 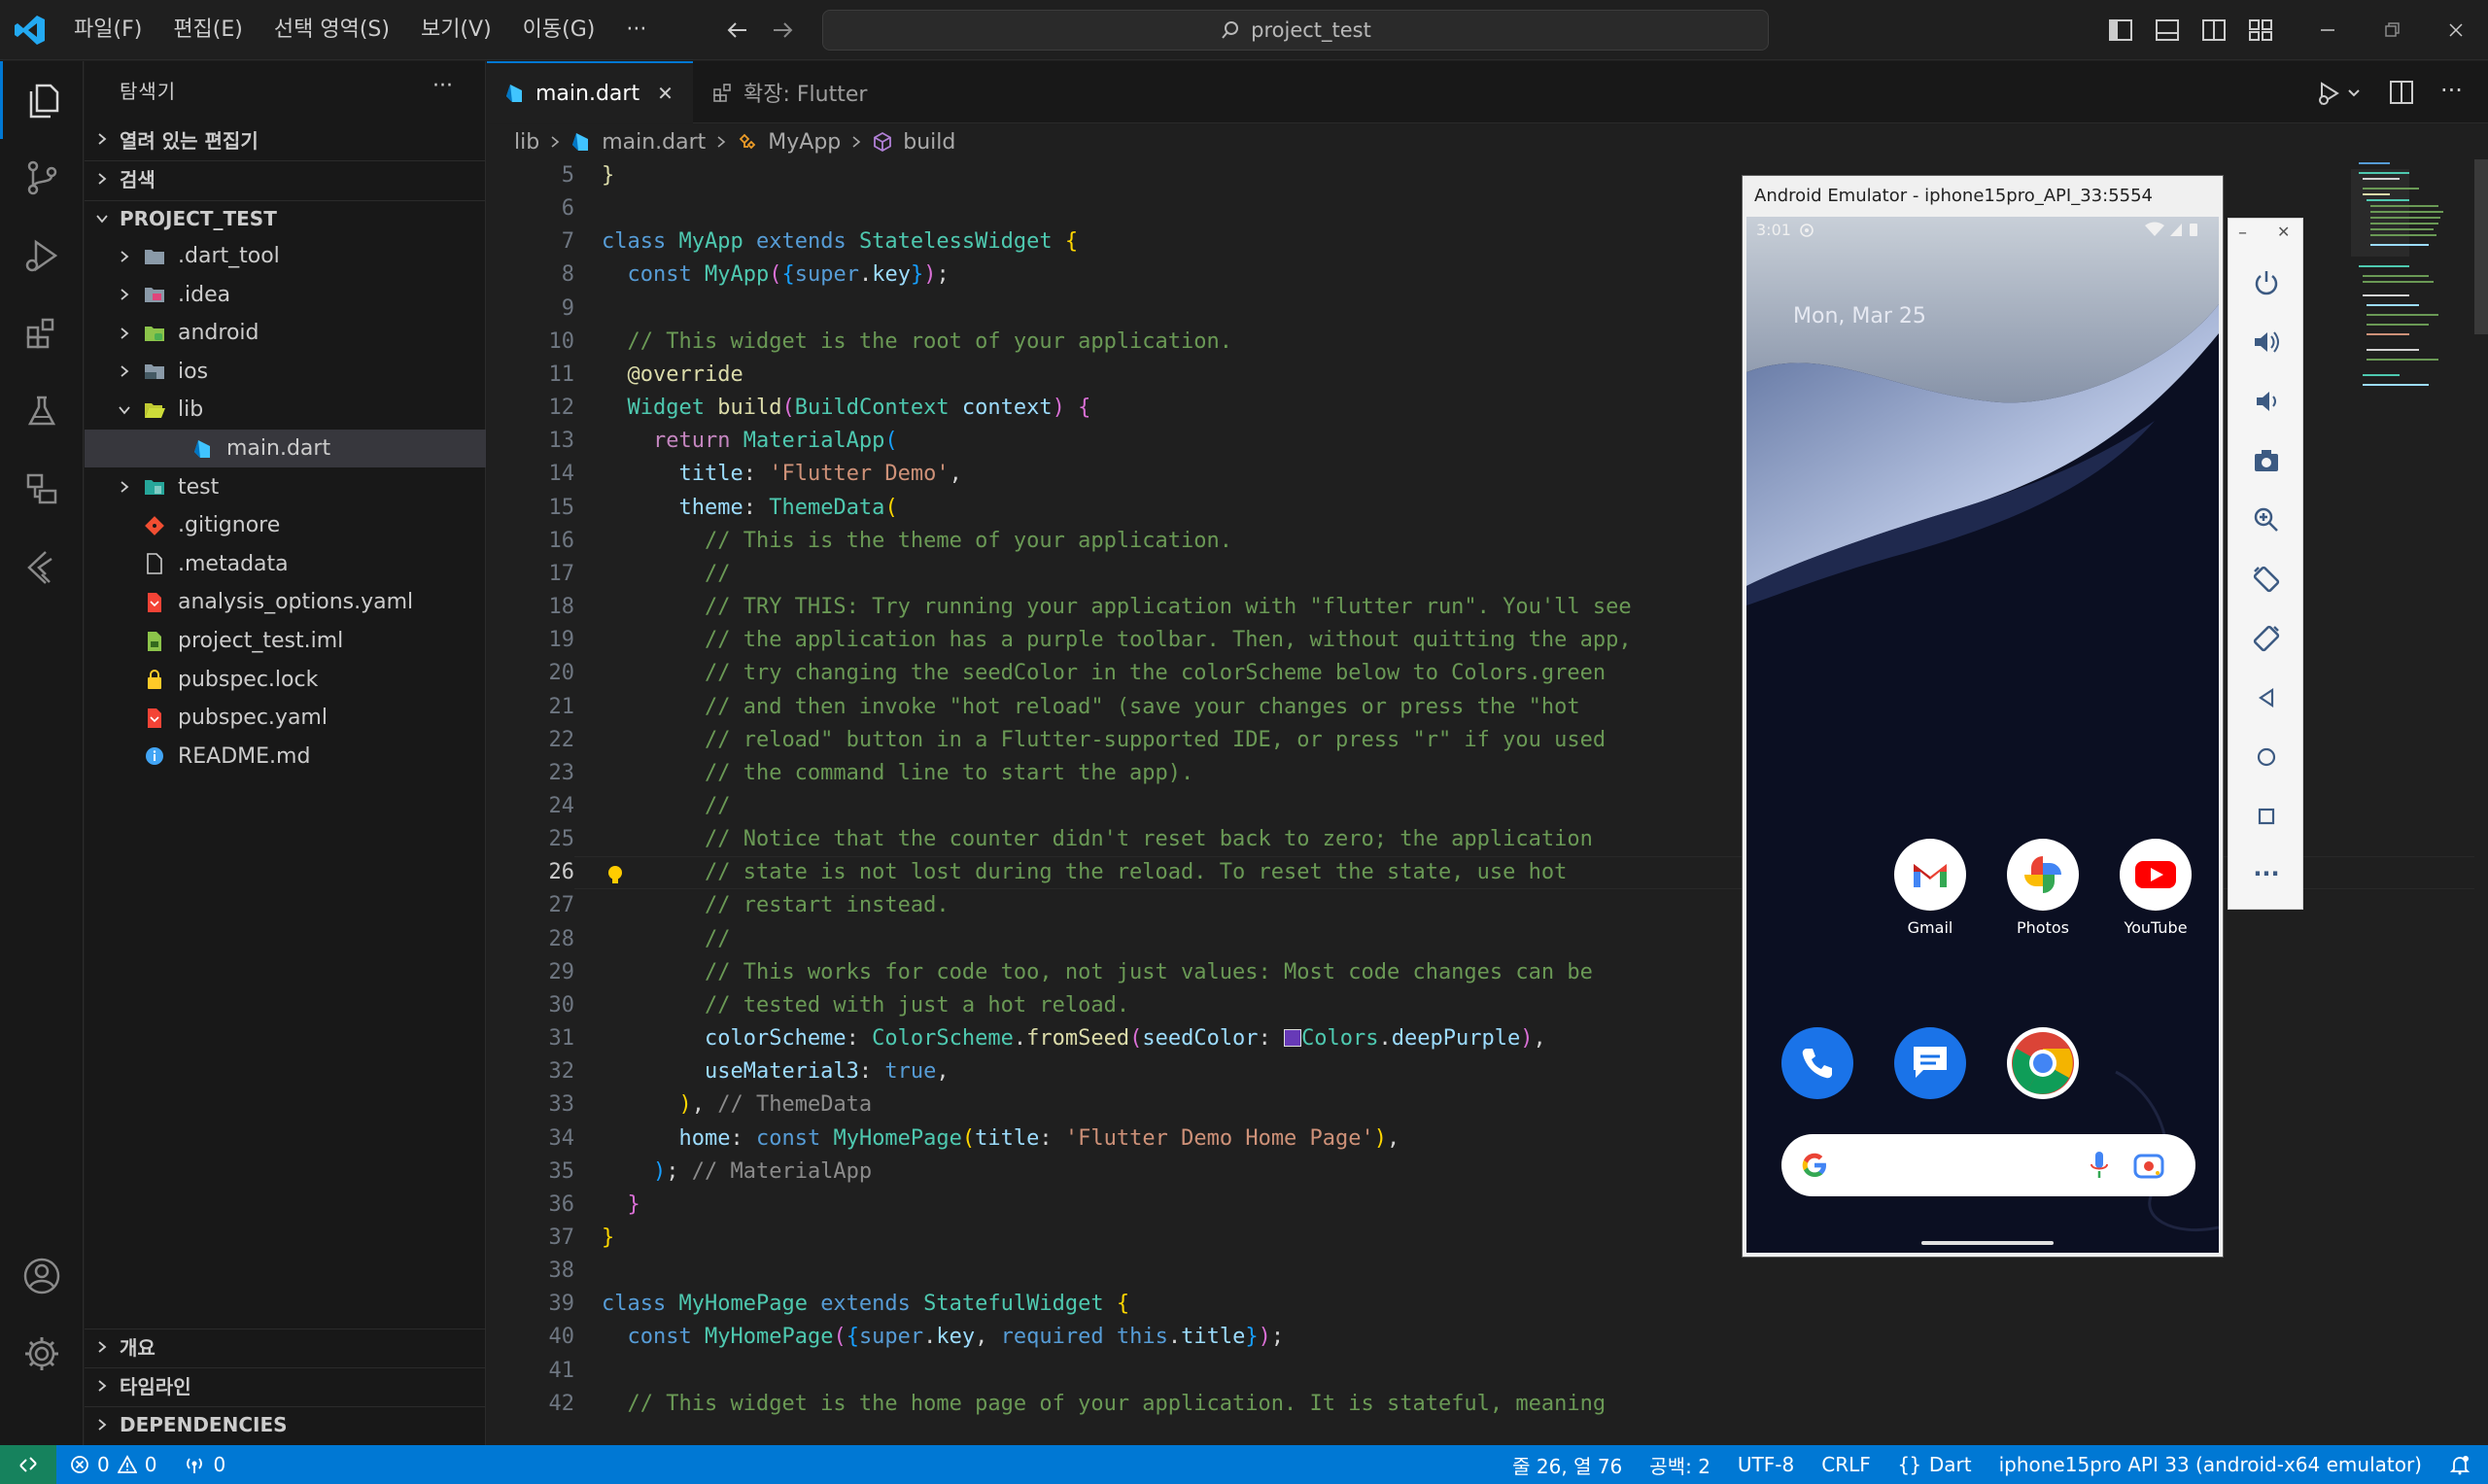 I want to click on minimize-window-button, so click(x=2328, y=30).